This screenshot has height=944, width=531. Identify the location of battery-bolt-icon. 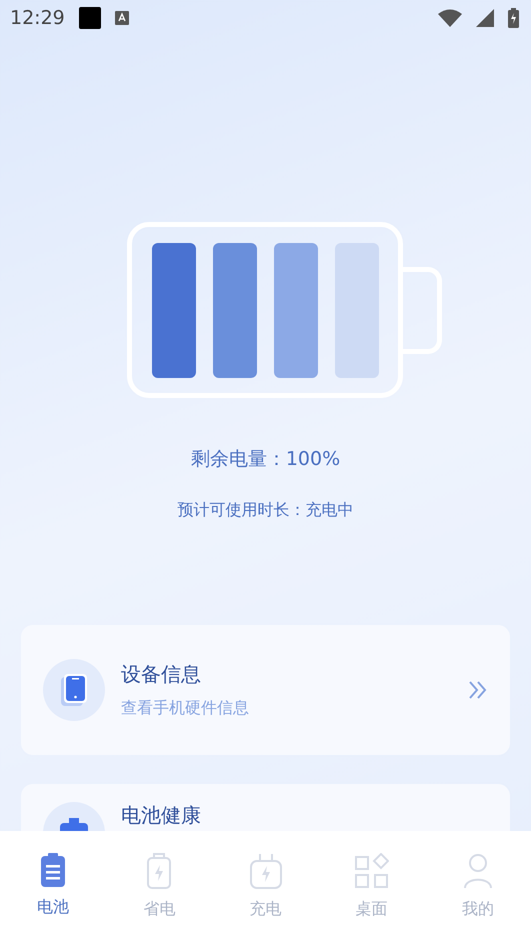
(159, 871).